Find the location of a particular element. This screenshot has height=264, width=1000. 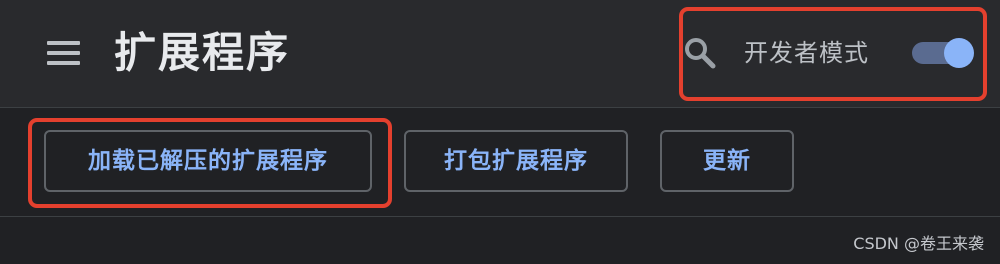

update-button: 更新 is located at coordinates (727, 161).